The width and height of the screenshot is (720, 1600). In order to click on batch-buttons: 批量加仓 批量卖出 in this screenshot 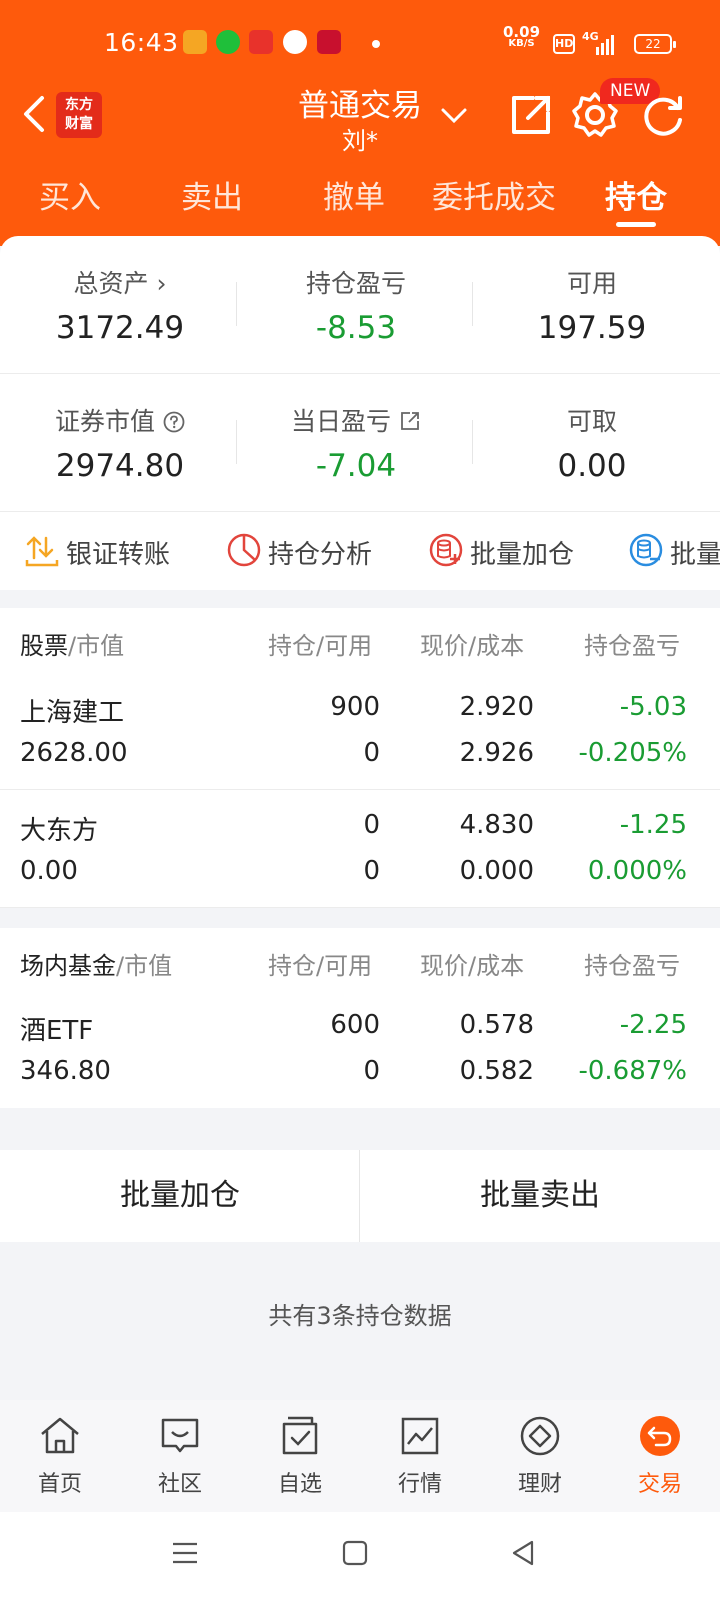, I will do `click(360, 1196)`.